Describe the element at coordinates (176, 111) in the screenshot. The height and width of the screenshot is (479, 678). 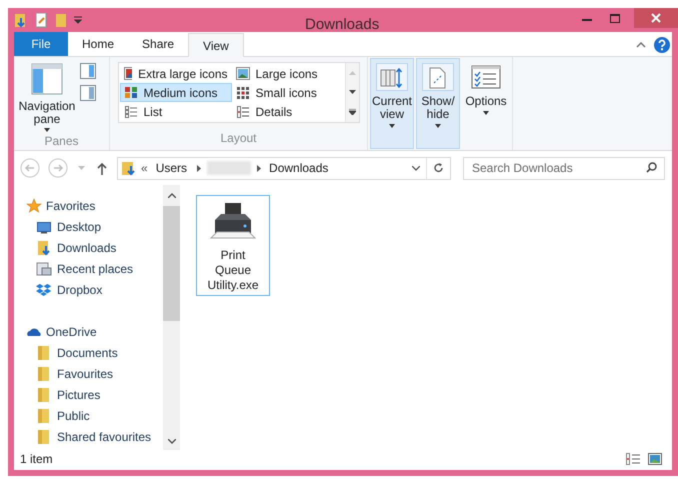
I see `layout-option: List` at that location.